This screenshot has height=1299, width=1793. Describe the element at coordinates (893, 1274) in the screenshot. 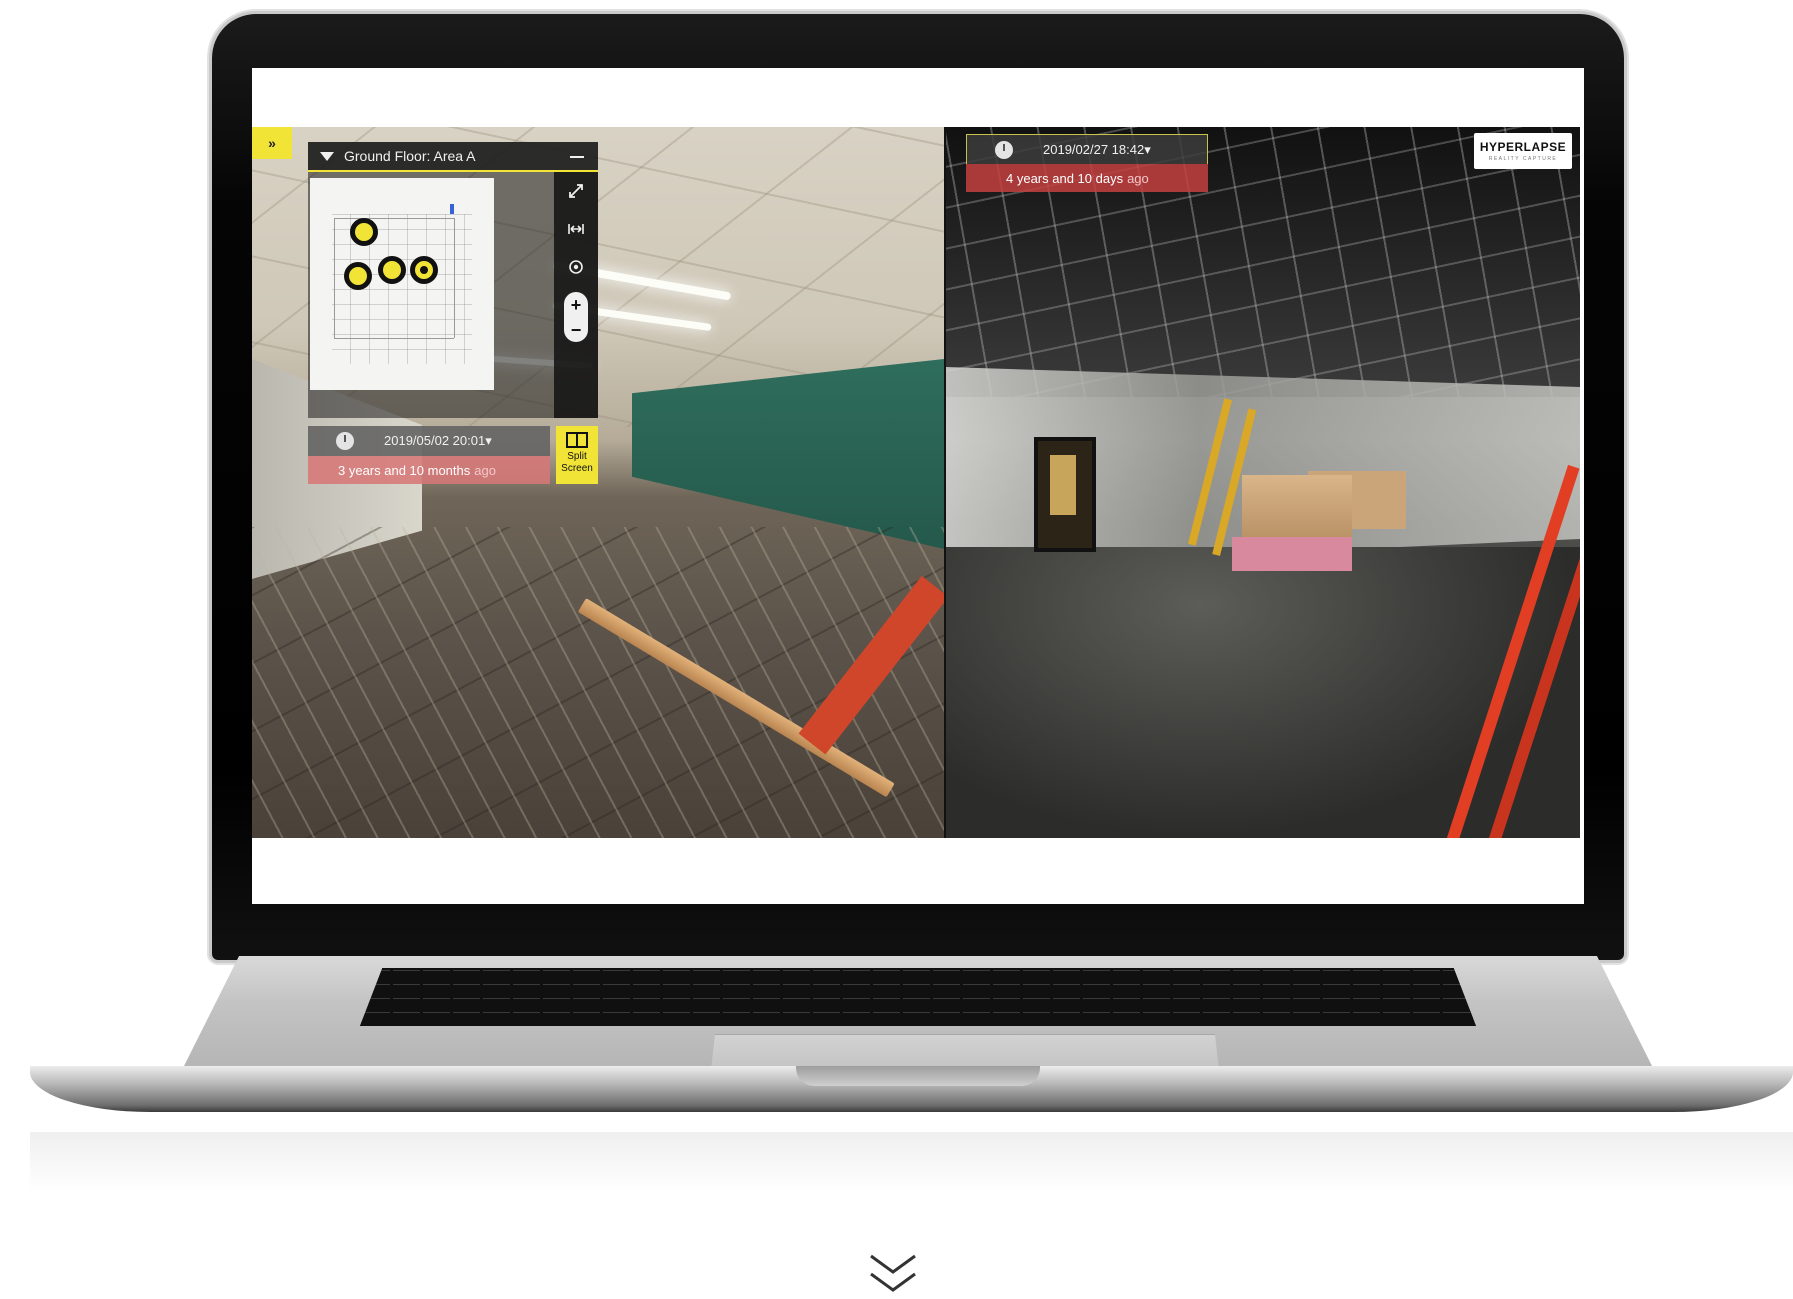

I see `double-chevron-down-icon` at that location.